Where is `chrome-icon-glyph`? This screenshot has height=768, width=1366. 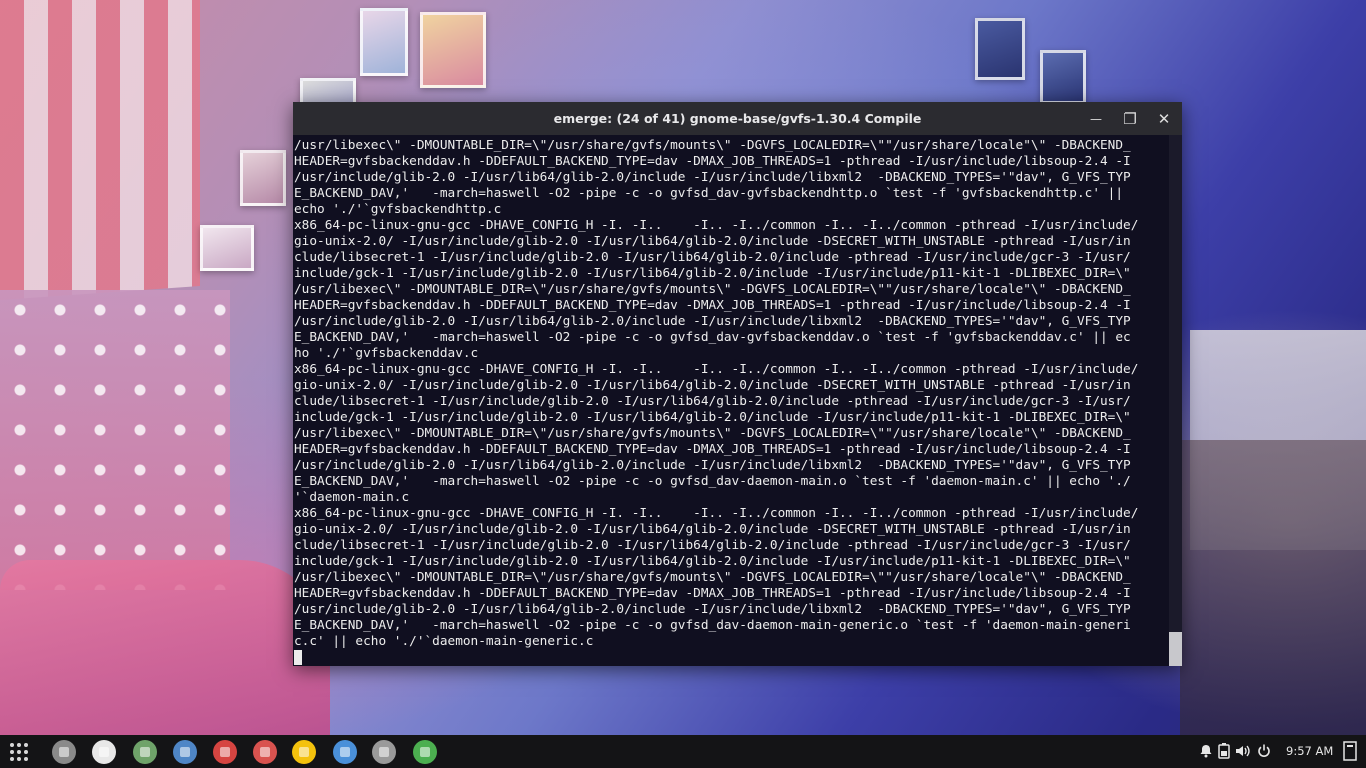
chrome-icon-glyph is located at coordinates (304, 752).